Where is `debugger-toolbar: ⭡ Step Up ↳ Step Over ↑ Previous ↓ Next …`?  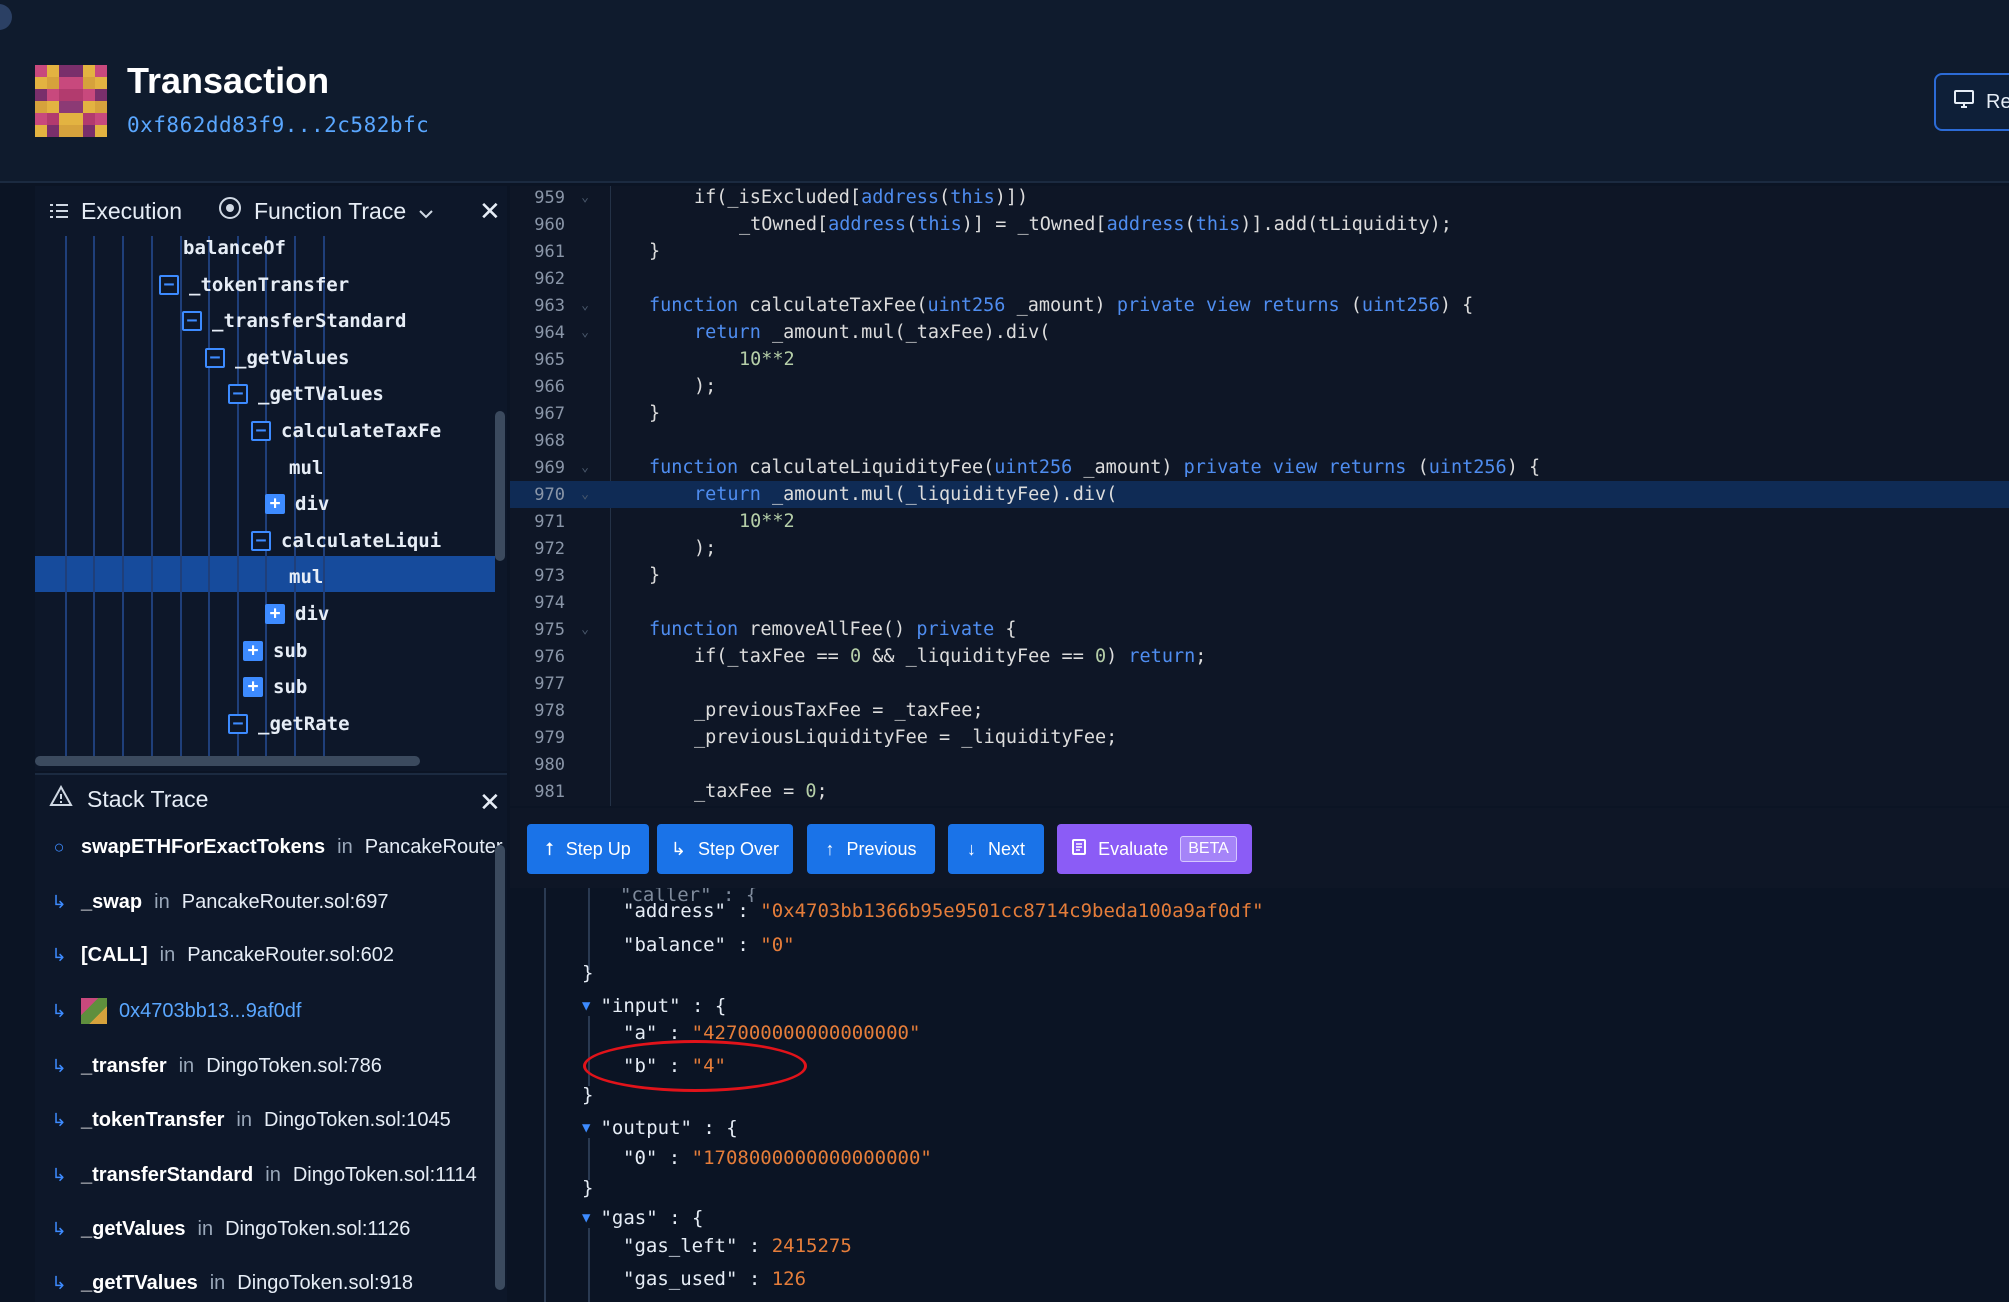
debugger-toolbar: ⭡ Step Up ↳ Step Over ↑ Previous ↓ Next … is located at coordinates (1259, 848).